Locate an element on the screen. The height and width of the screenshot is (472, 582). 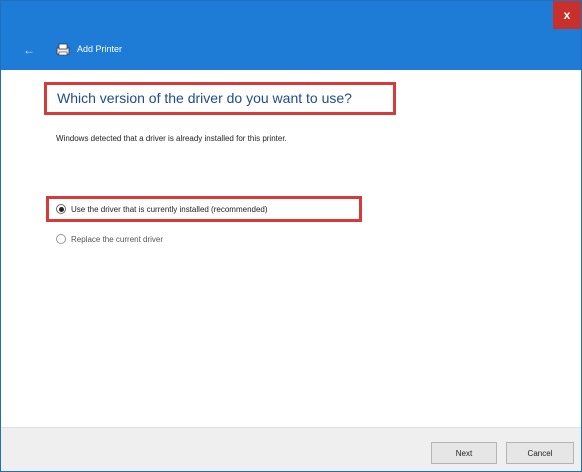
radio-button-selected is located at coordinates (61, 209).